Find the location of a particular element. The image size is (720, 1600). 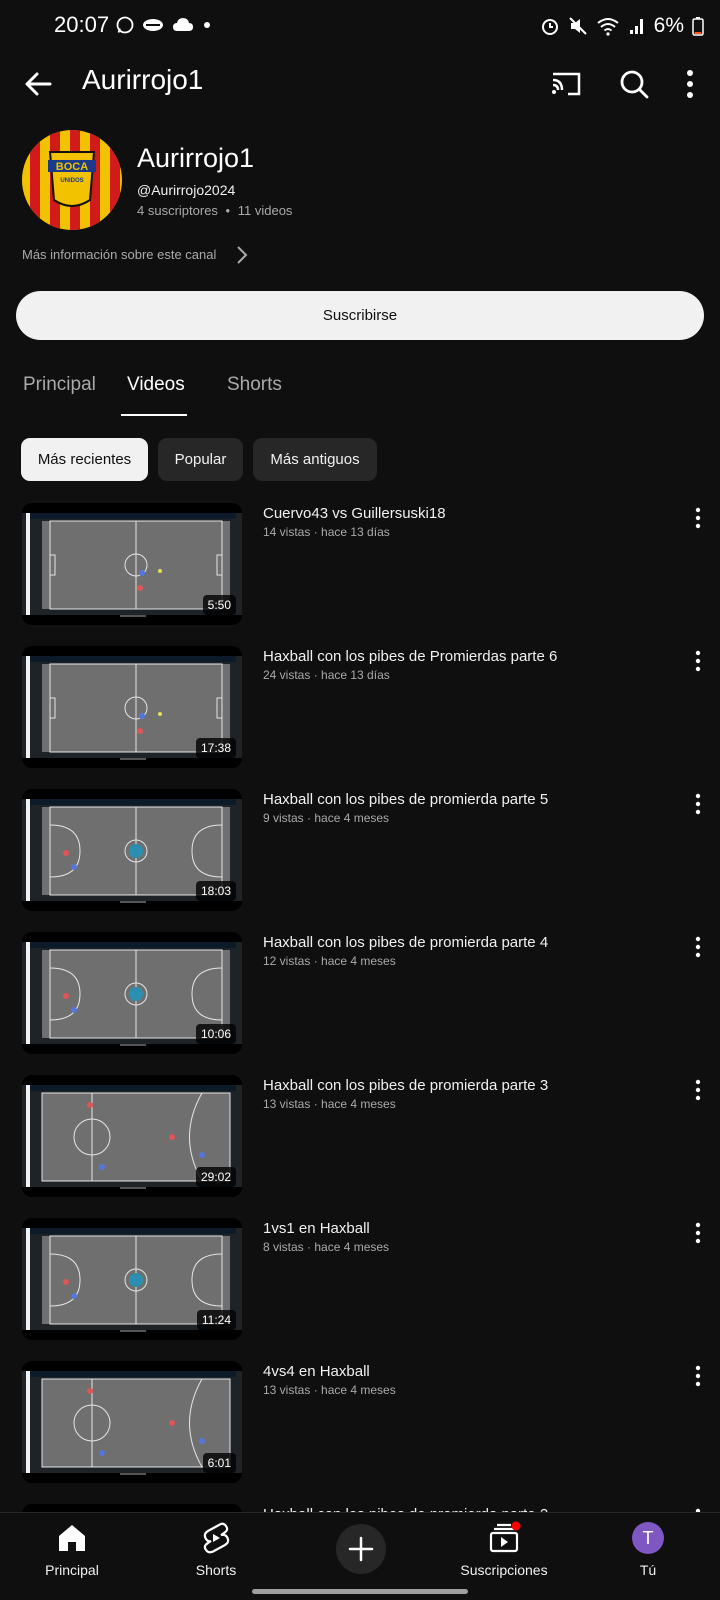

status-time: 20:07 is located at coordinates (82, 24).